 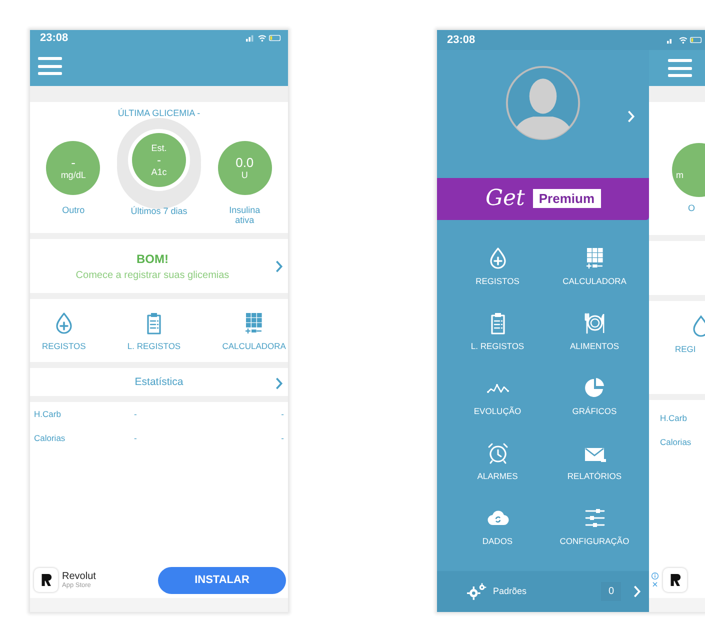 What do you see at coordinates (64, 330) in the screenshot?
I see `shortcut-button: REGISTOS` at bounding box center [64, 330].